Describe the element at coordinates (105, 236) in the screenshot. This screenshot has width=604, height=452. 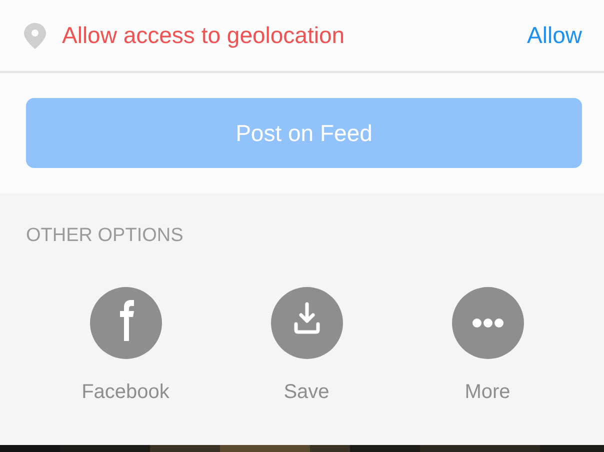
I see `section-heading: OTHER OPTIONS` at that location.